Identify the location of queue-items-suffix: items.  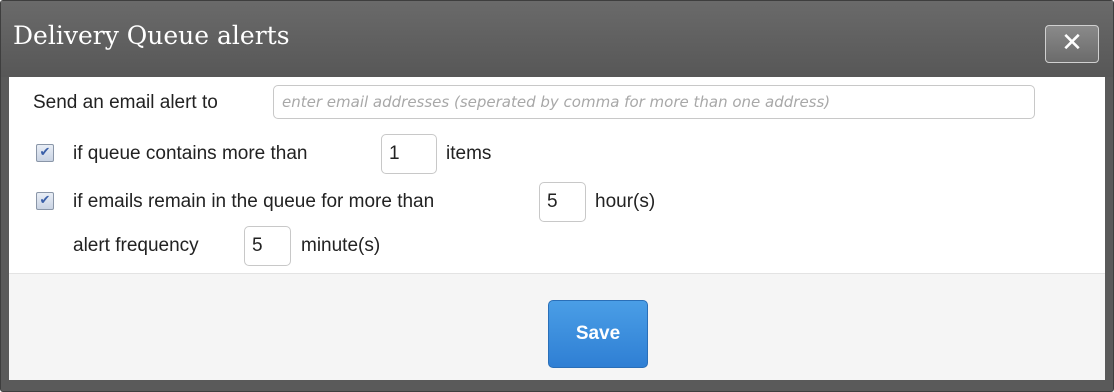
(469, 153).